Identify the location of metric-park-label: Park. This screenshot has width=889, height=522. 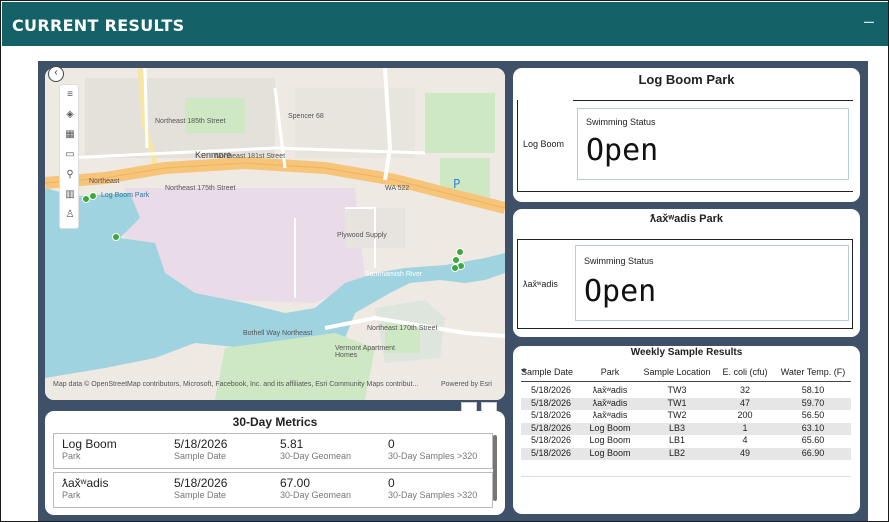
(71, 456).